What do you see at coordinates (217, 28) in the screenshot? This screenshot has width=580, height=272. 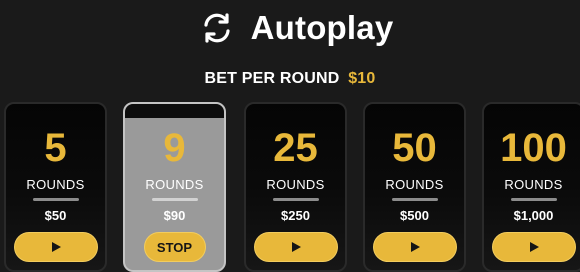 I see `autoplay-cycle-icon` at bounding box center [217, 28].